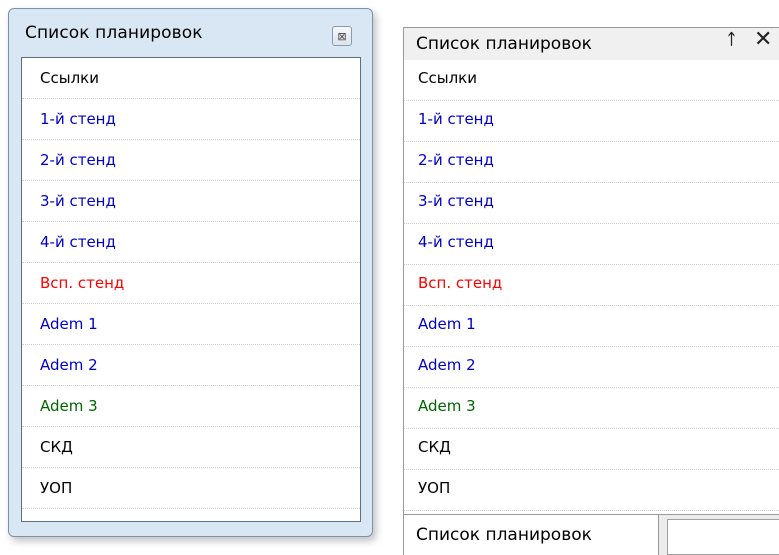 This screenshot has width=779, height=555. I want to click on close-icon: ⊠, so click(342, 36).